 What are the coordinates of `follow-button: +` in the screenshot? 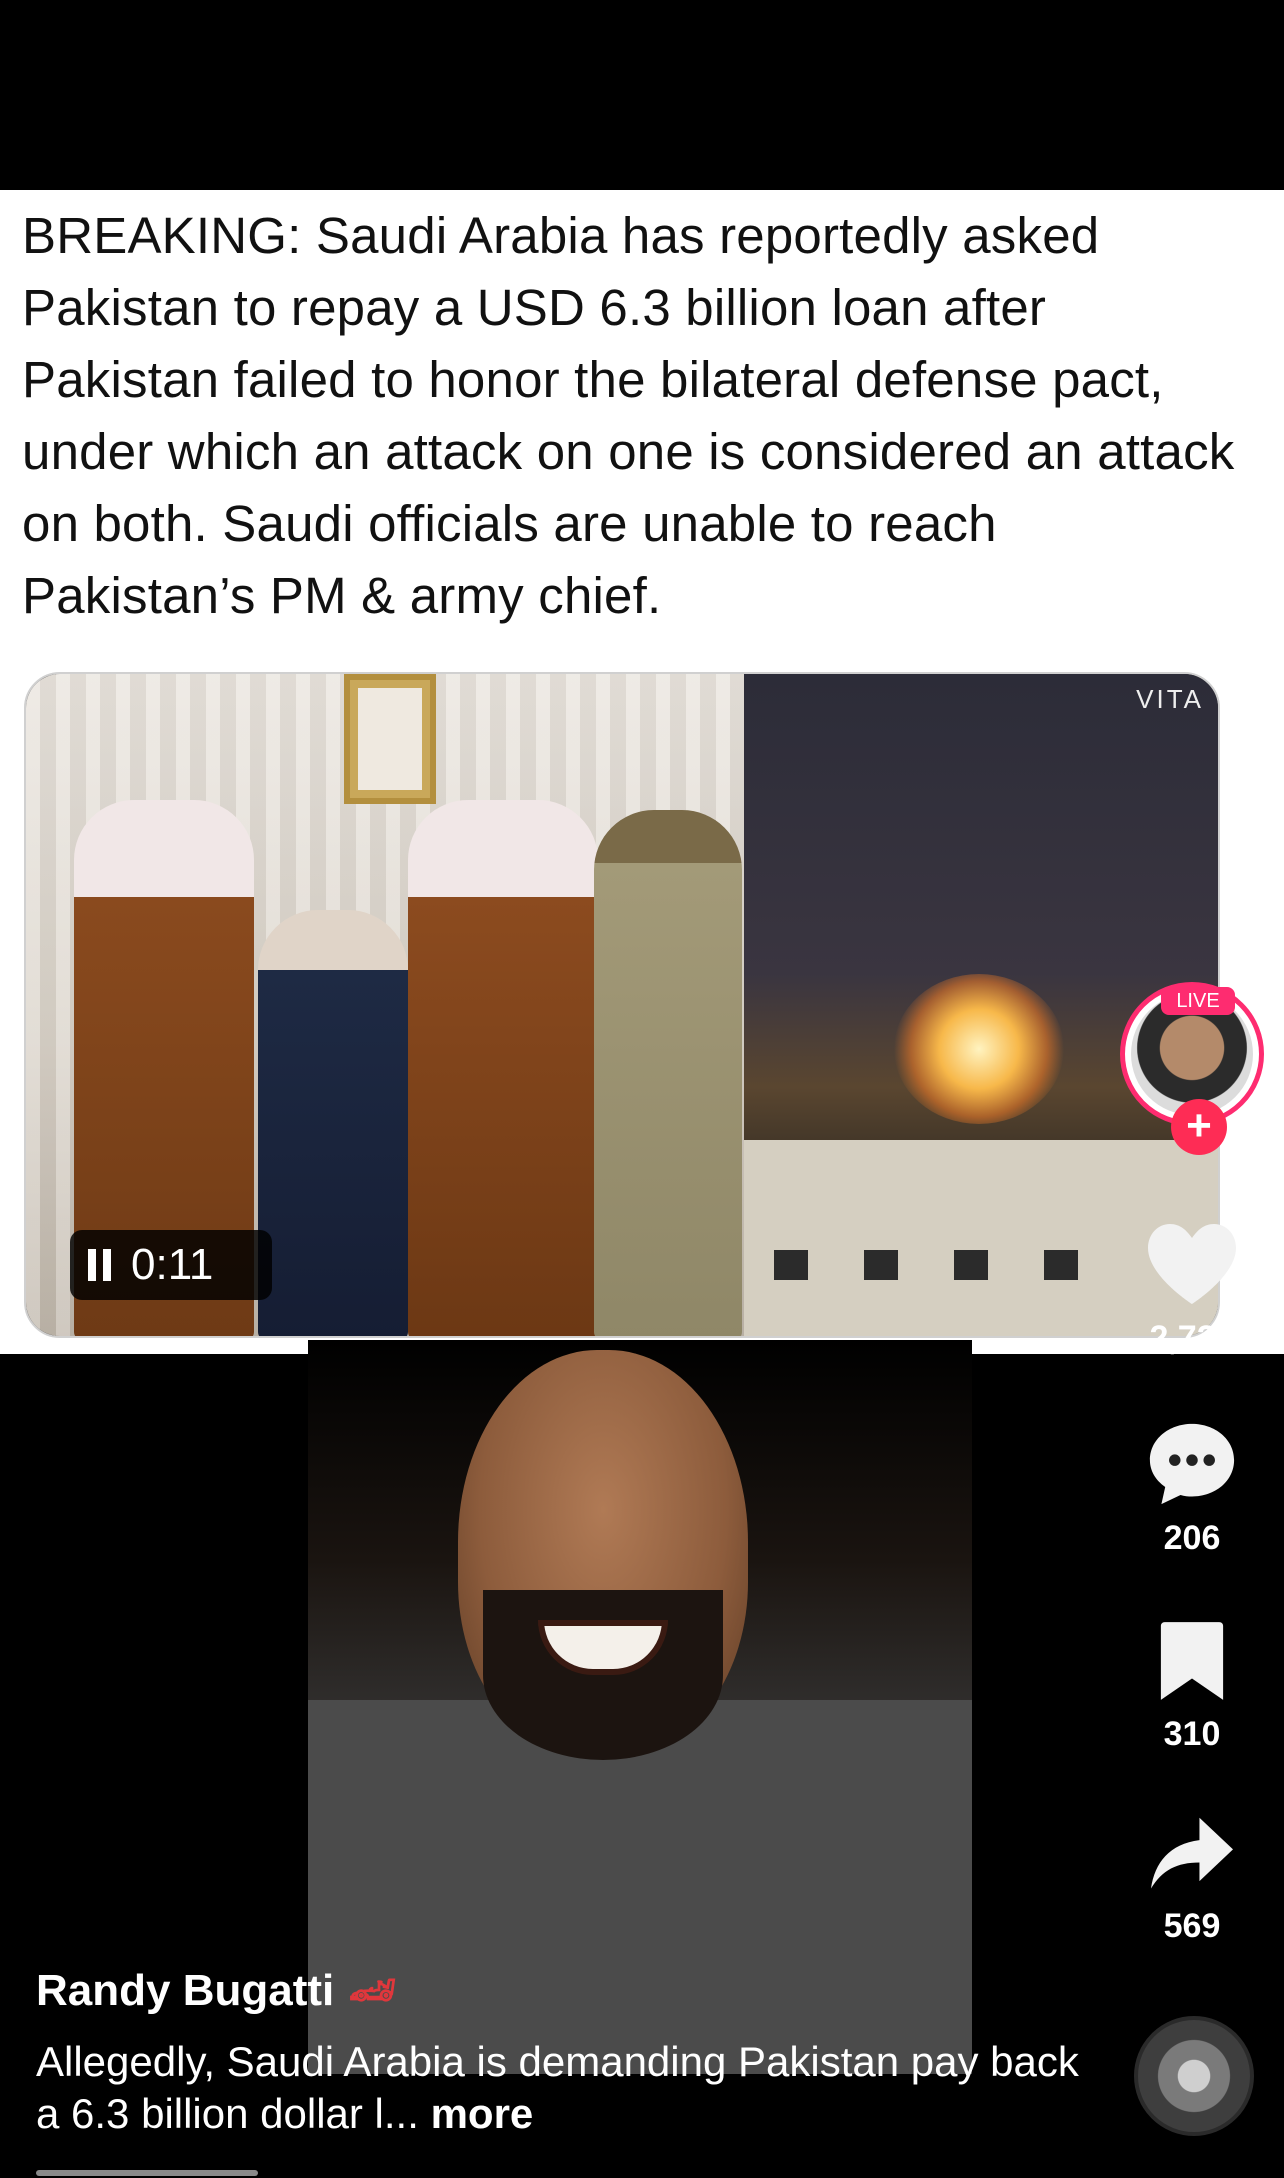 It's located at (1199, 1127).